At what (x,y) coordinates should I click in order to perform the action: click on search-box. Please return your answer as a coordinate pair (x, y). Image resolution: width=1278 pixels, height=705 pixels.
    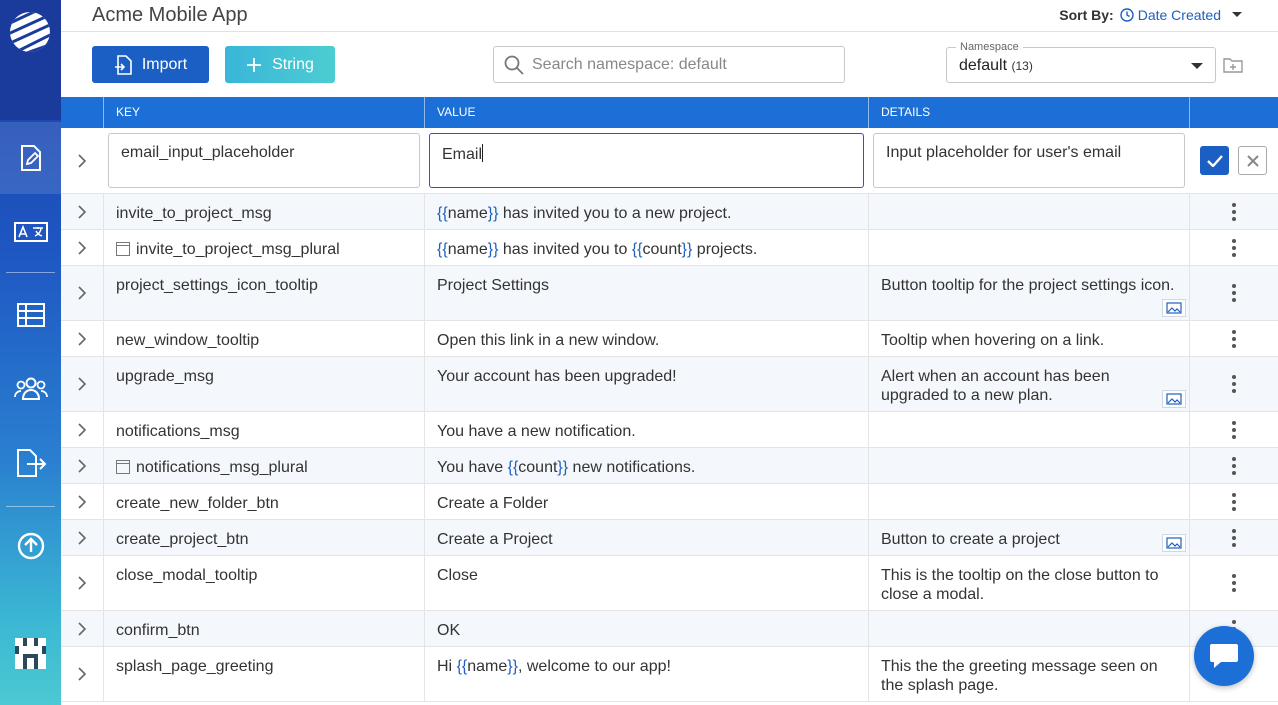
    Looking at the image, I should click on (669, 64).